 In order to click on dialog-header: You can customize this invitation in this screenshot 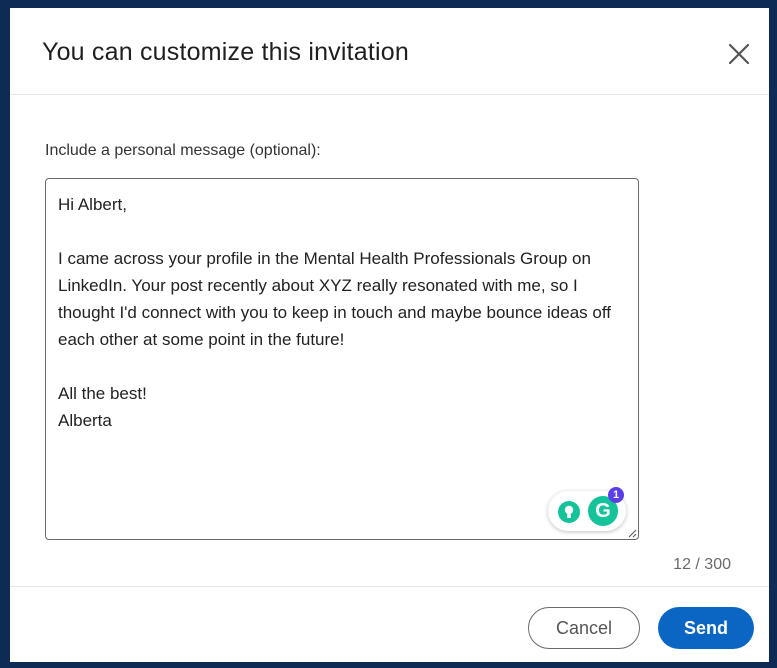, I will do `click(389, 51)`.